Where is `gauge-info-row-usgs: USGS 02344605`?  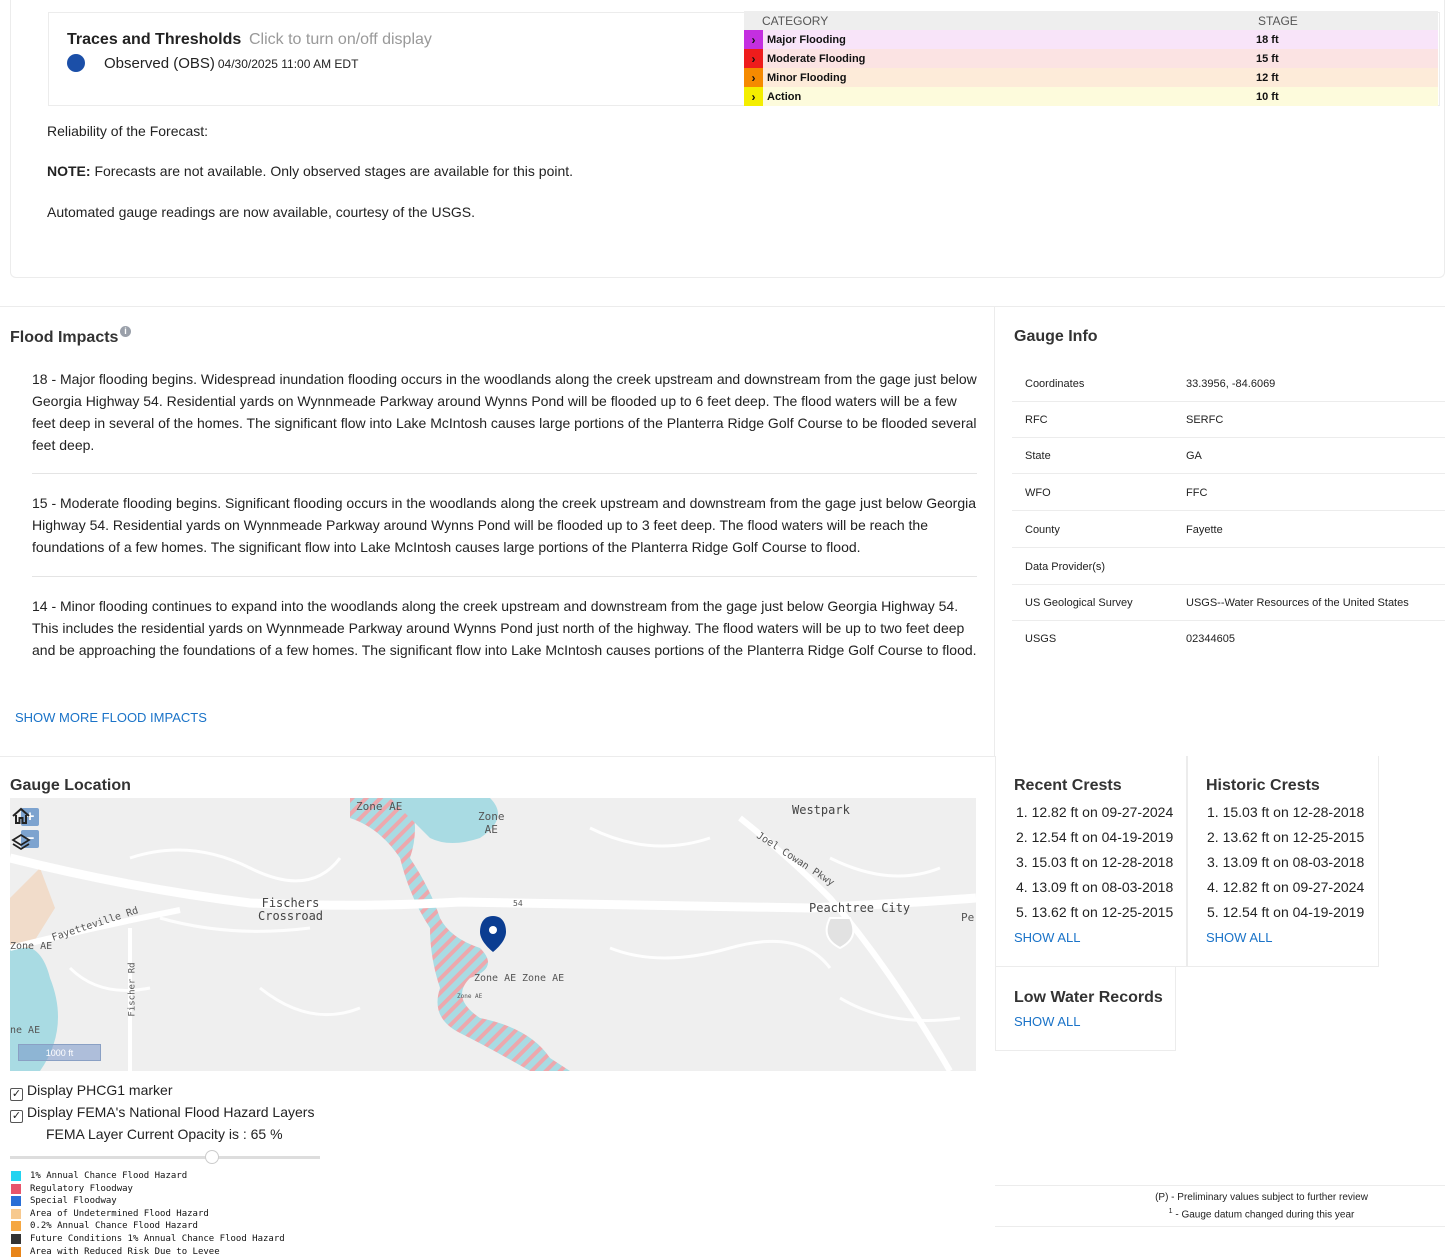 gauge-info-row-usgs: USGS 02344605 is located at coordinates (1228, 639).